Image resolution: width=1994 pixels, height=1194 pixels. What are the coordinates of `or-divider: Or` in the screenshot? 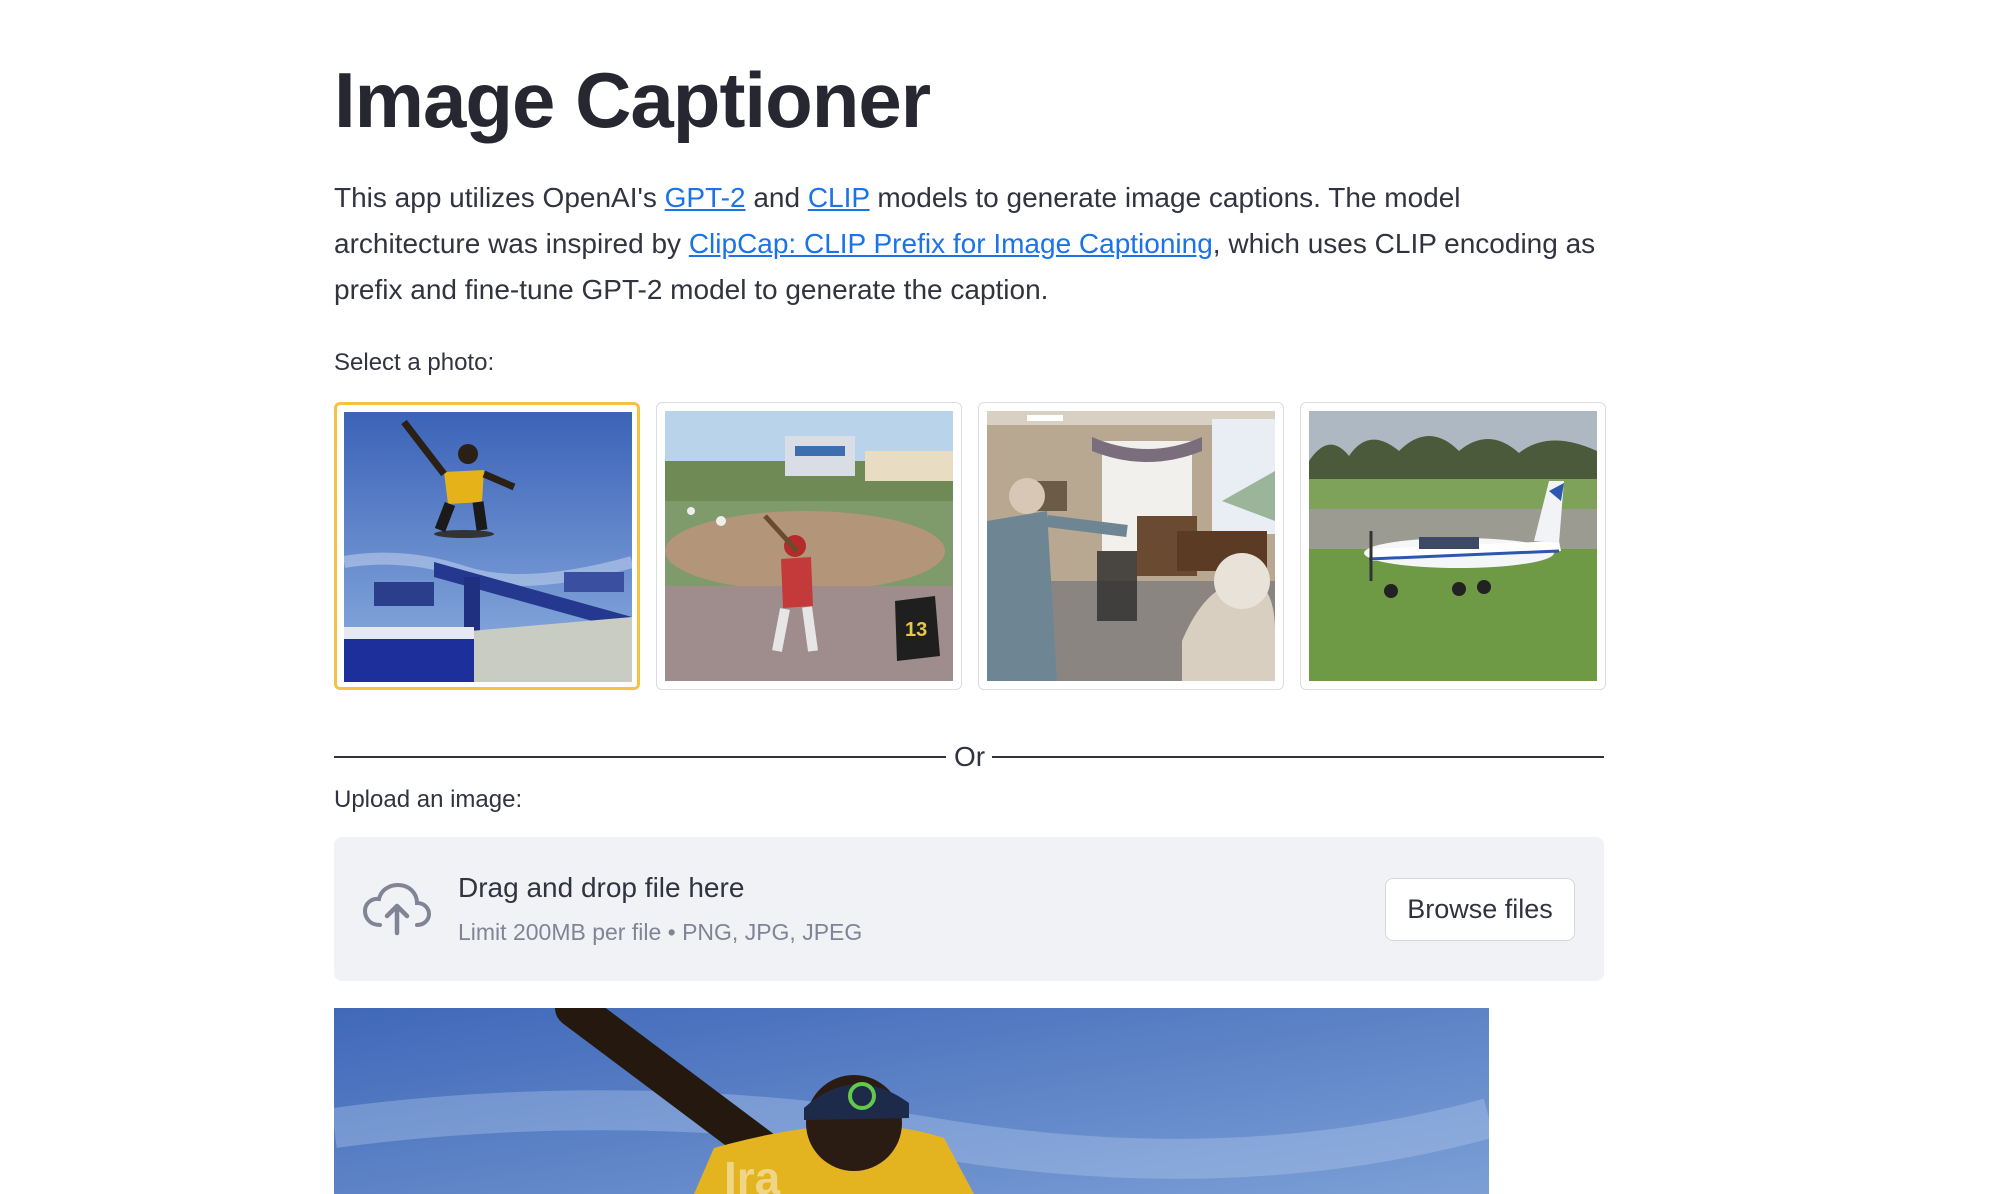 It's located at (969, 757).